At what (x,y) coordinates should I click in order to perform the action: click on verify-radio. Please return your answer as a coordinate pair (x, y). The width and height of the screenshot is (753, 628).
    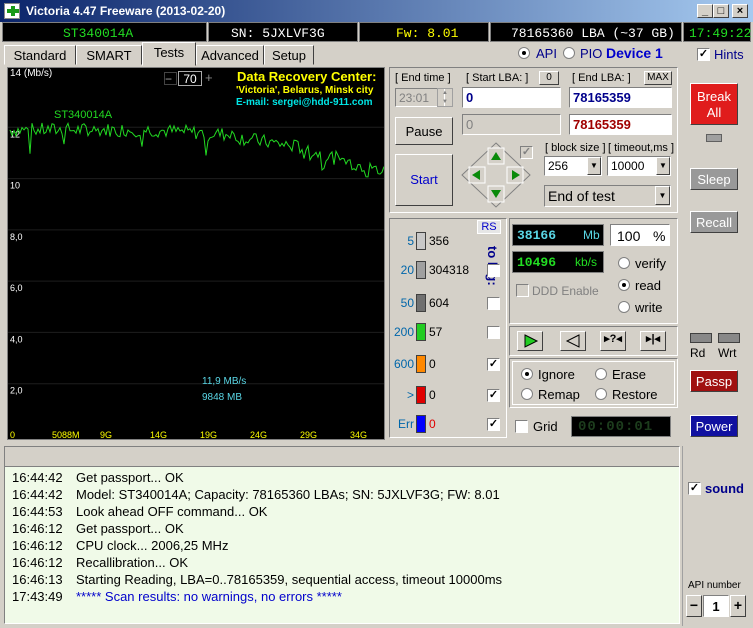
    Looking at the image, I should click on (624, 263).